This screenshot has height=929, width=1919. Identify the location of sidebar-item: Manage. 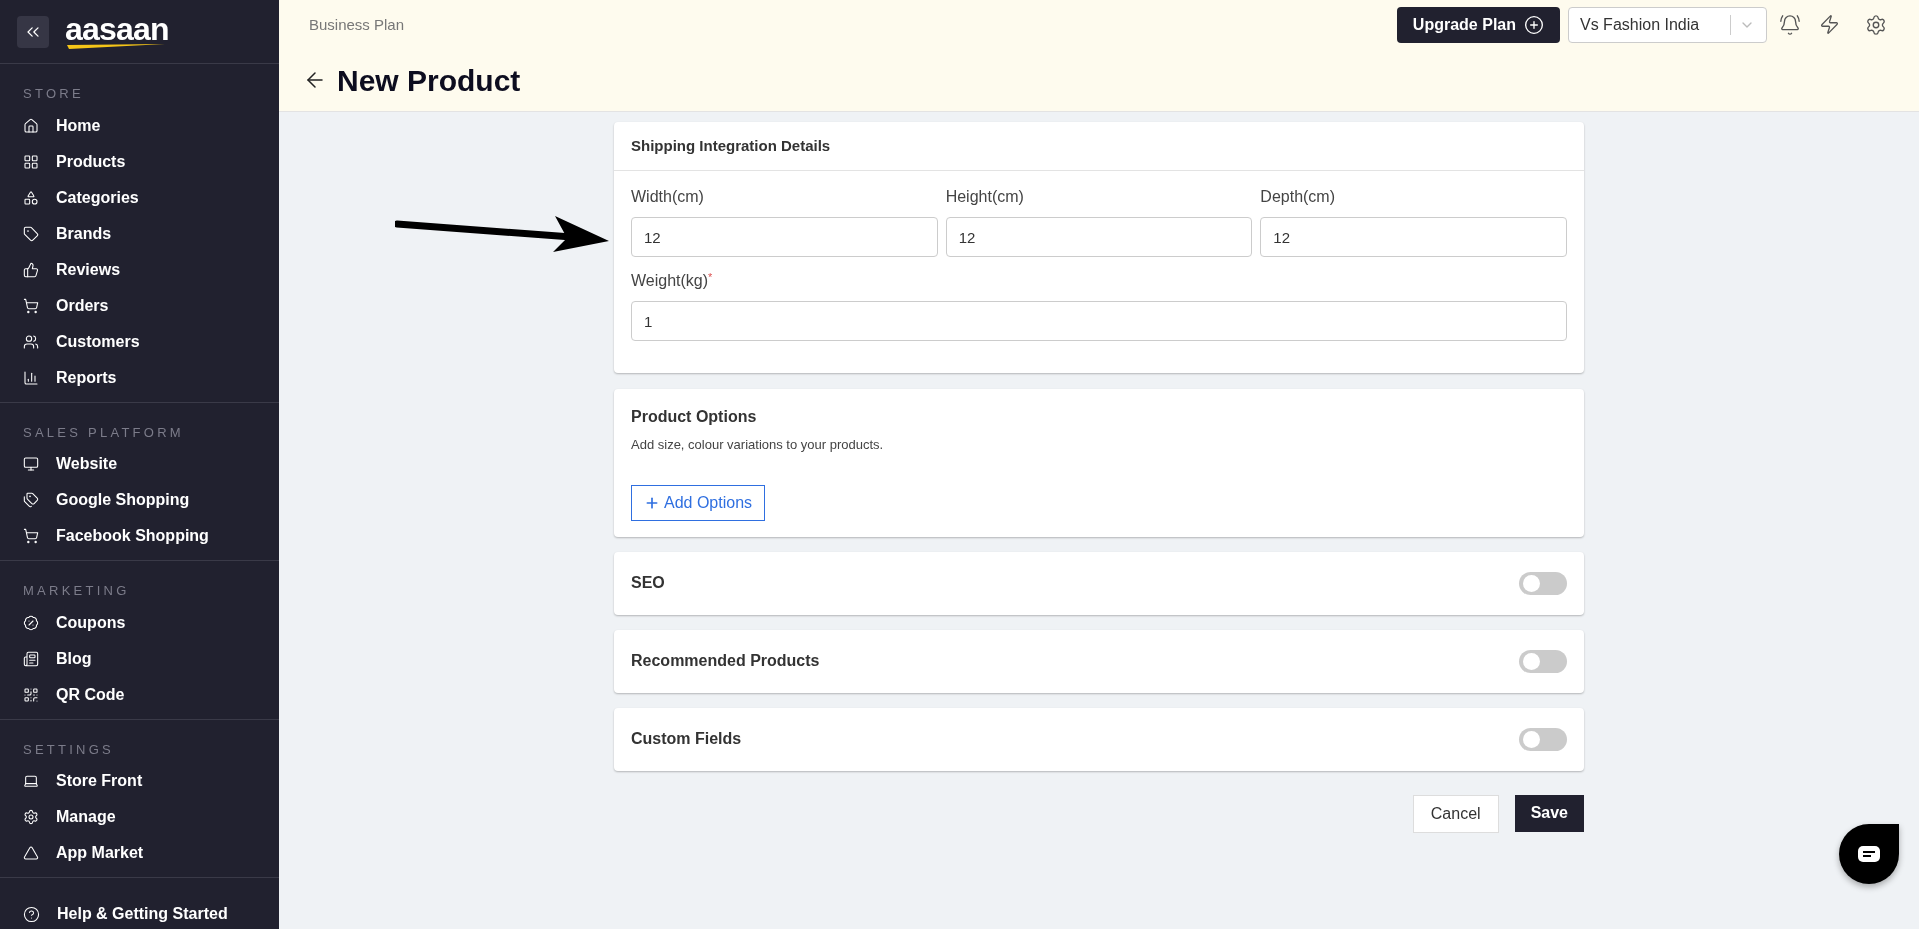
(139, 817).